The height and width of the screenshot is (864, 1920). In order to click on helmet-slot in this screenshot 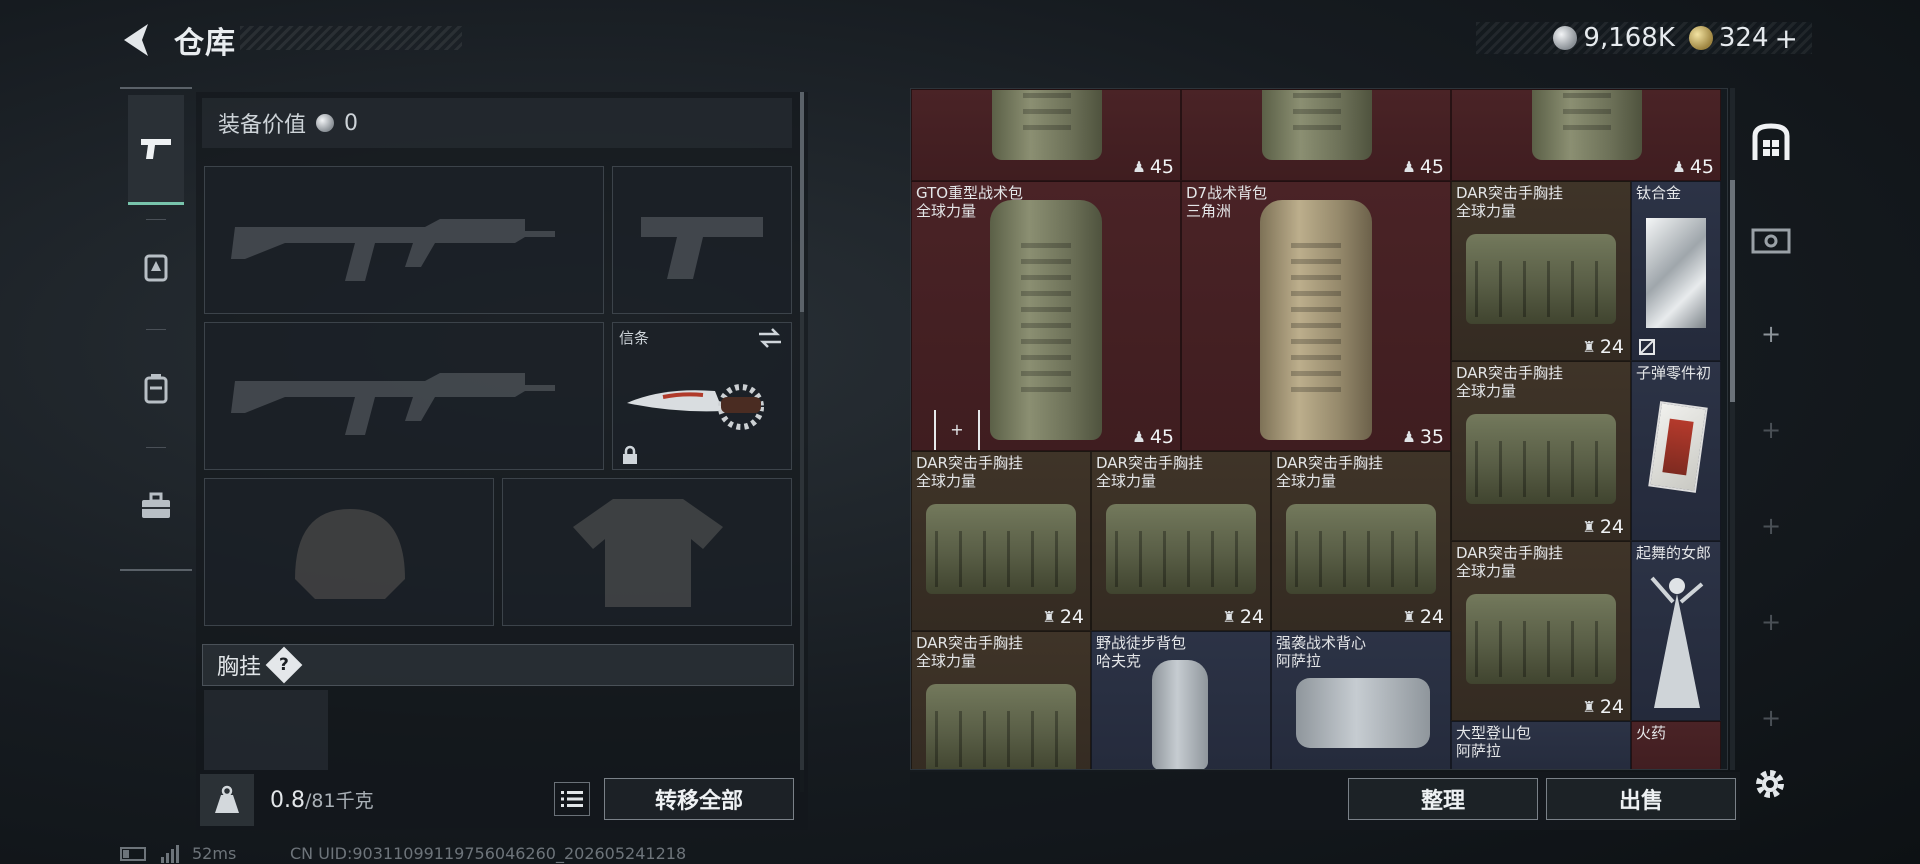, I will do `click(349, 552)`.